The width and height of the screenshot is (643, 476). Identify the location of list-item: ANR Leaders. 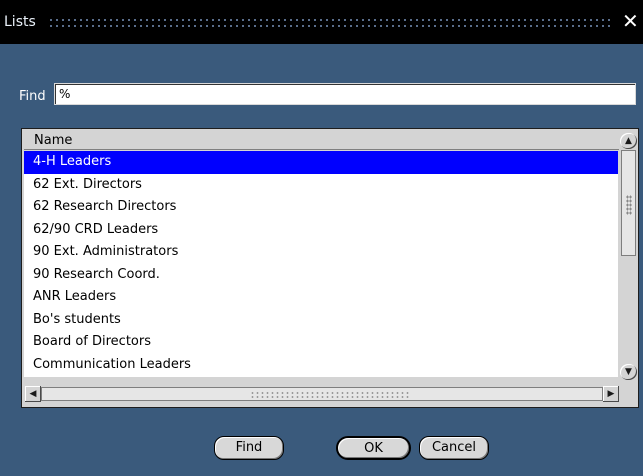
(321, 297).